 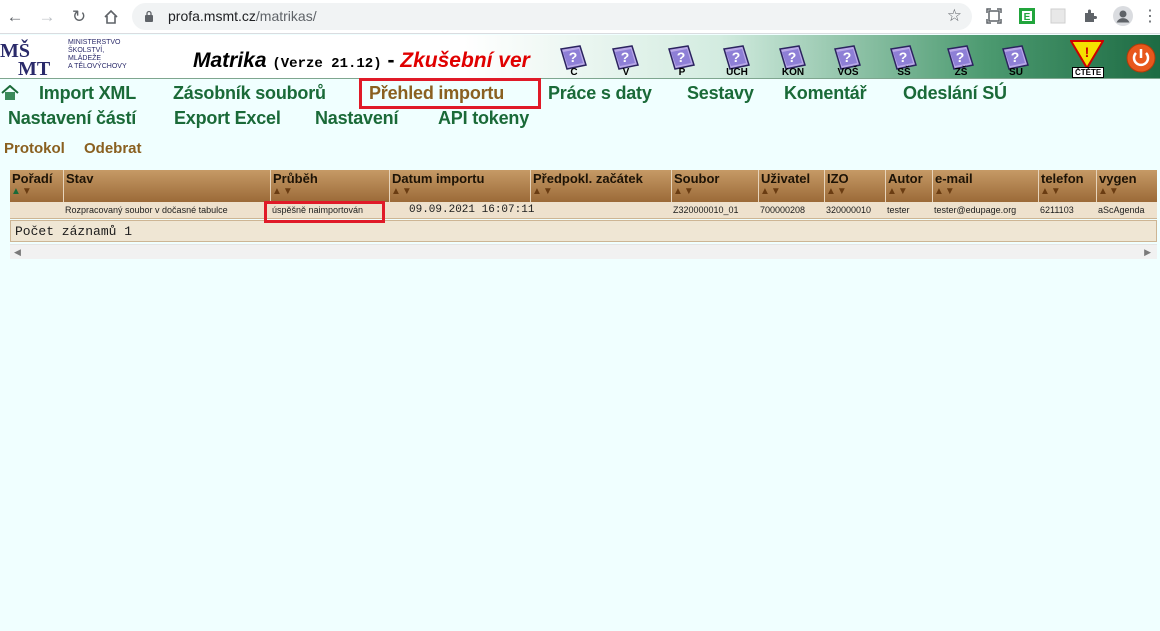 What do you see at coordinates (975, 210) in the screenshot?
I see `cell-email: tester@edupage.org` at bounding box center [975, 210].